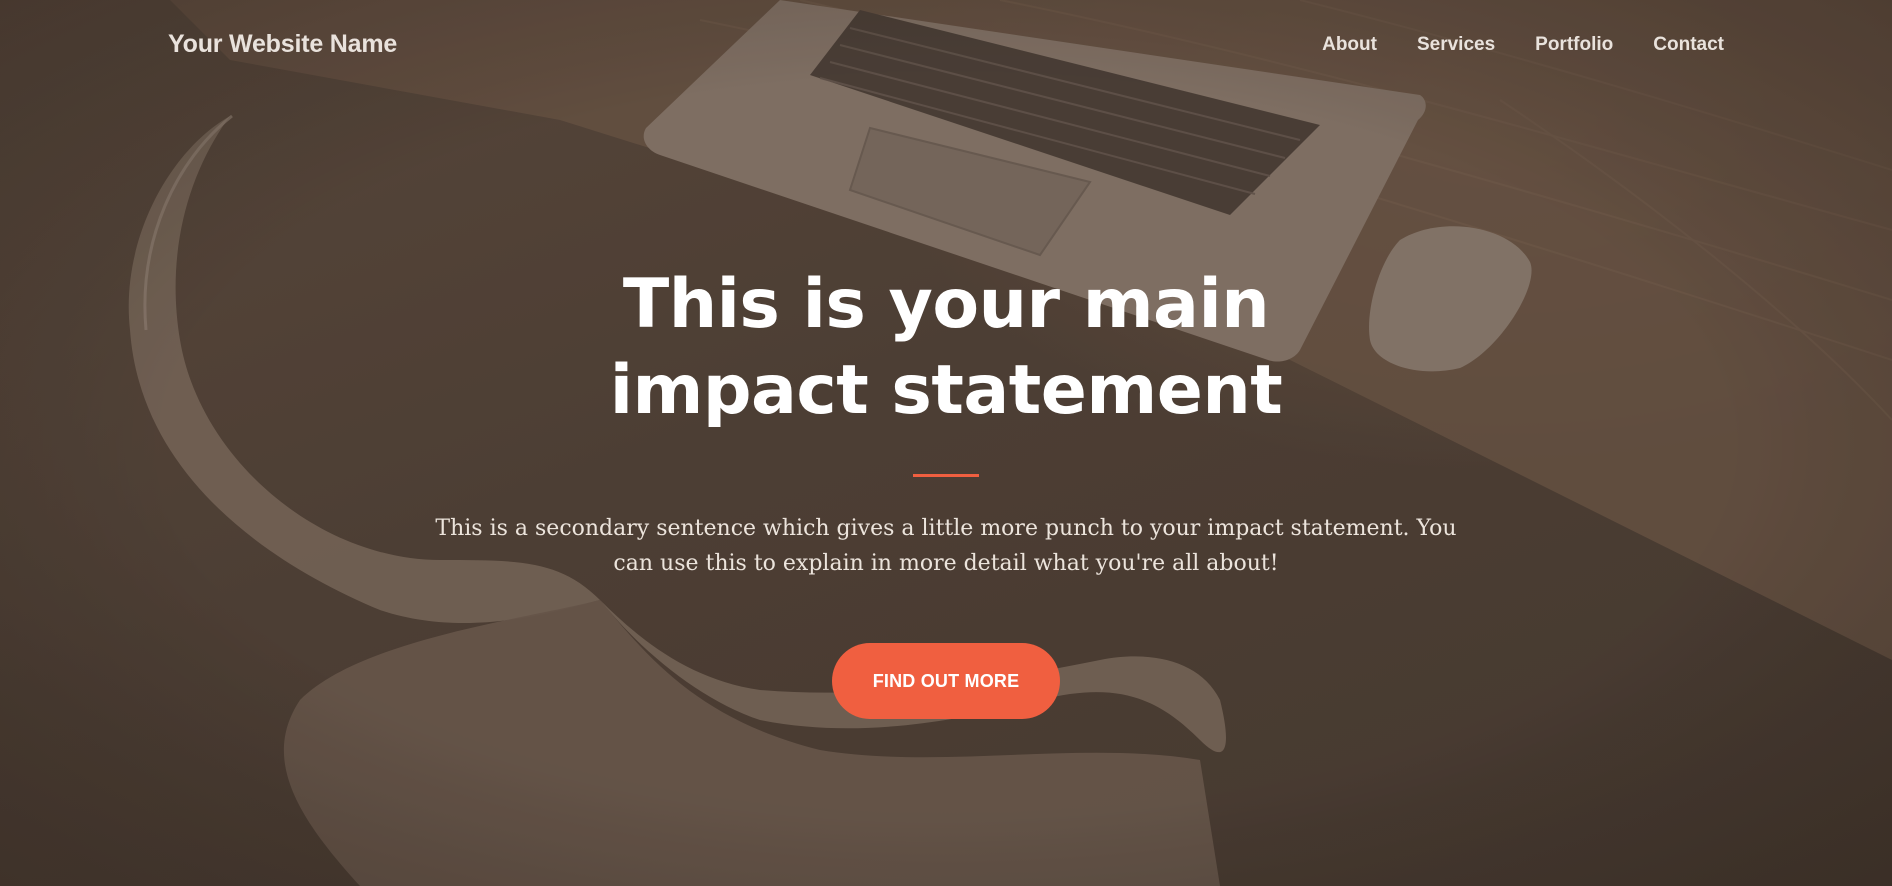  I want to click on site-brand-link: Your Website Name, so click(282, 44).